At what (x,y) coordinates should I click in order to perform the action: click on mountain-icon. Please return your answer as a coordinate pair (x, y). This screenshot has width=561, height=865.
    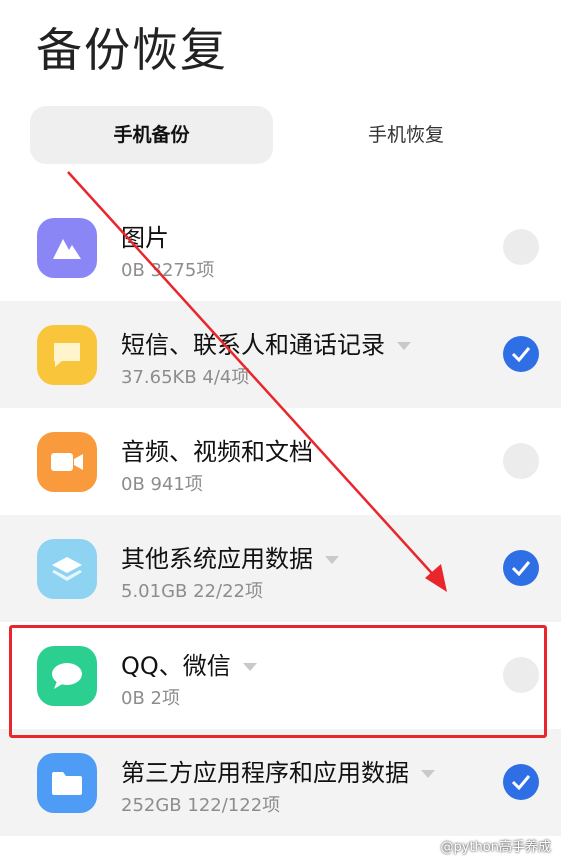
    Looking at the image, I should click on (67, 248).